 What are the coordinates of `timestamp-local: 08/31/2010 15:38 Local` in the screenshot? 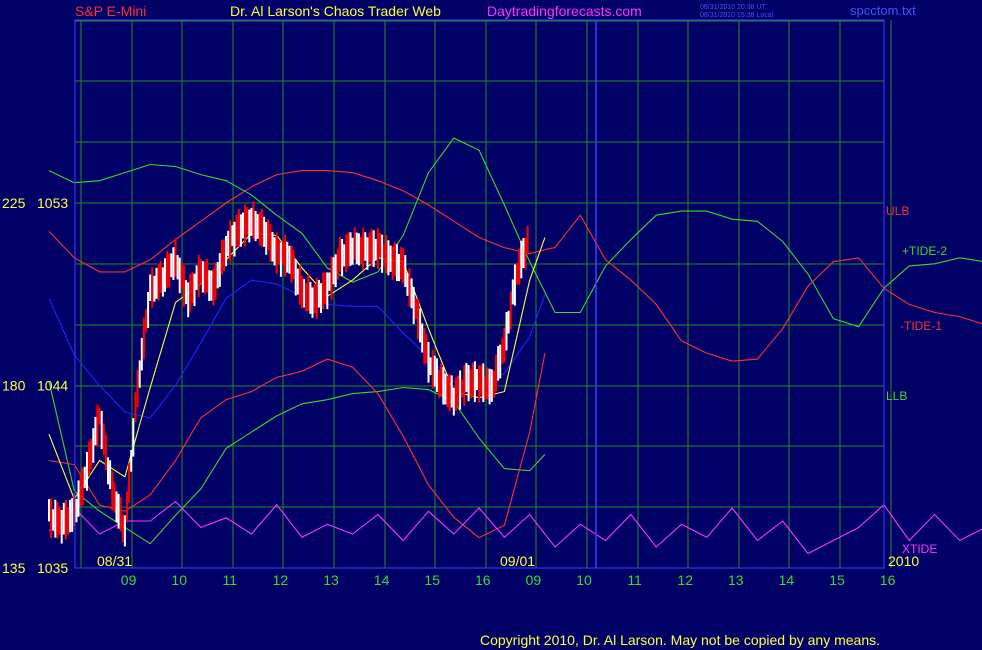 It's located at (737, 15).